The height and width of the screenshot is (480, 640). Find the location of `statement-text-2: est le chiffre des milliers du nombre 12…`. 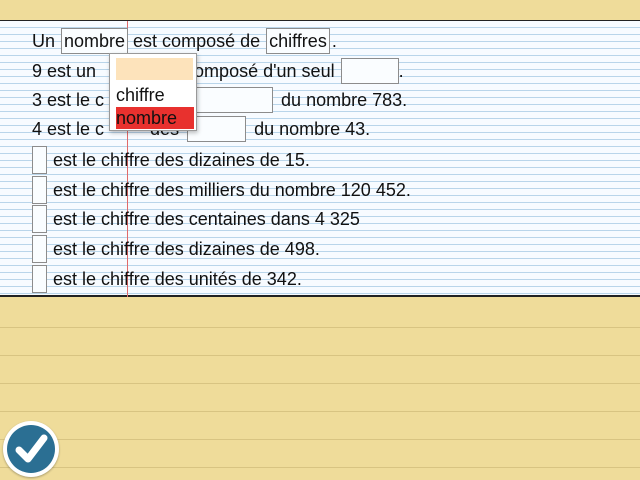

statement-text-2: est le chiffre des milliers du nombre 12… is located at coordinates (232, 189).